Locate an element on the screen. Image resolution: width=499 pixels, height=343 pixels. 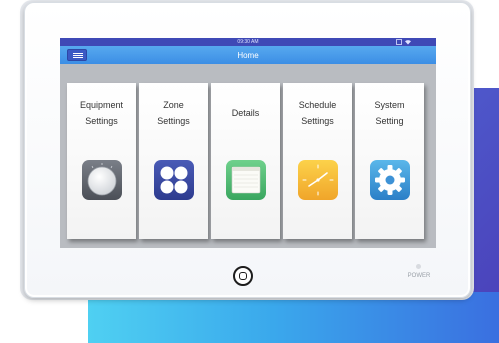
status-bar: 09:30 AM is located at coordinates (248, 42).